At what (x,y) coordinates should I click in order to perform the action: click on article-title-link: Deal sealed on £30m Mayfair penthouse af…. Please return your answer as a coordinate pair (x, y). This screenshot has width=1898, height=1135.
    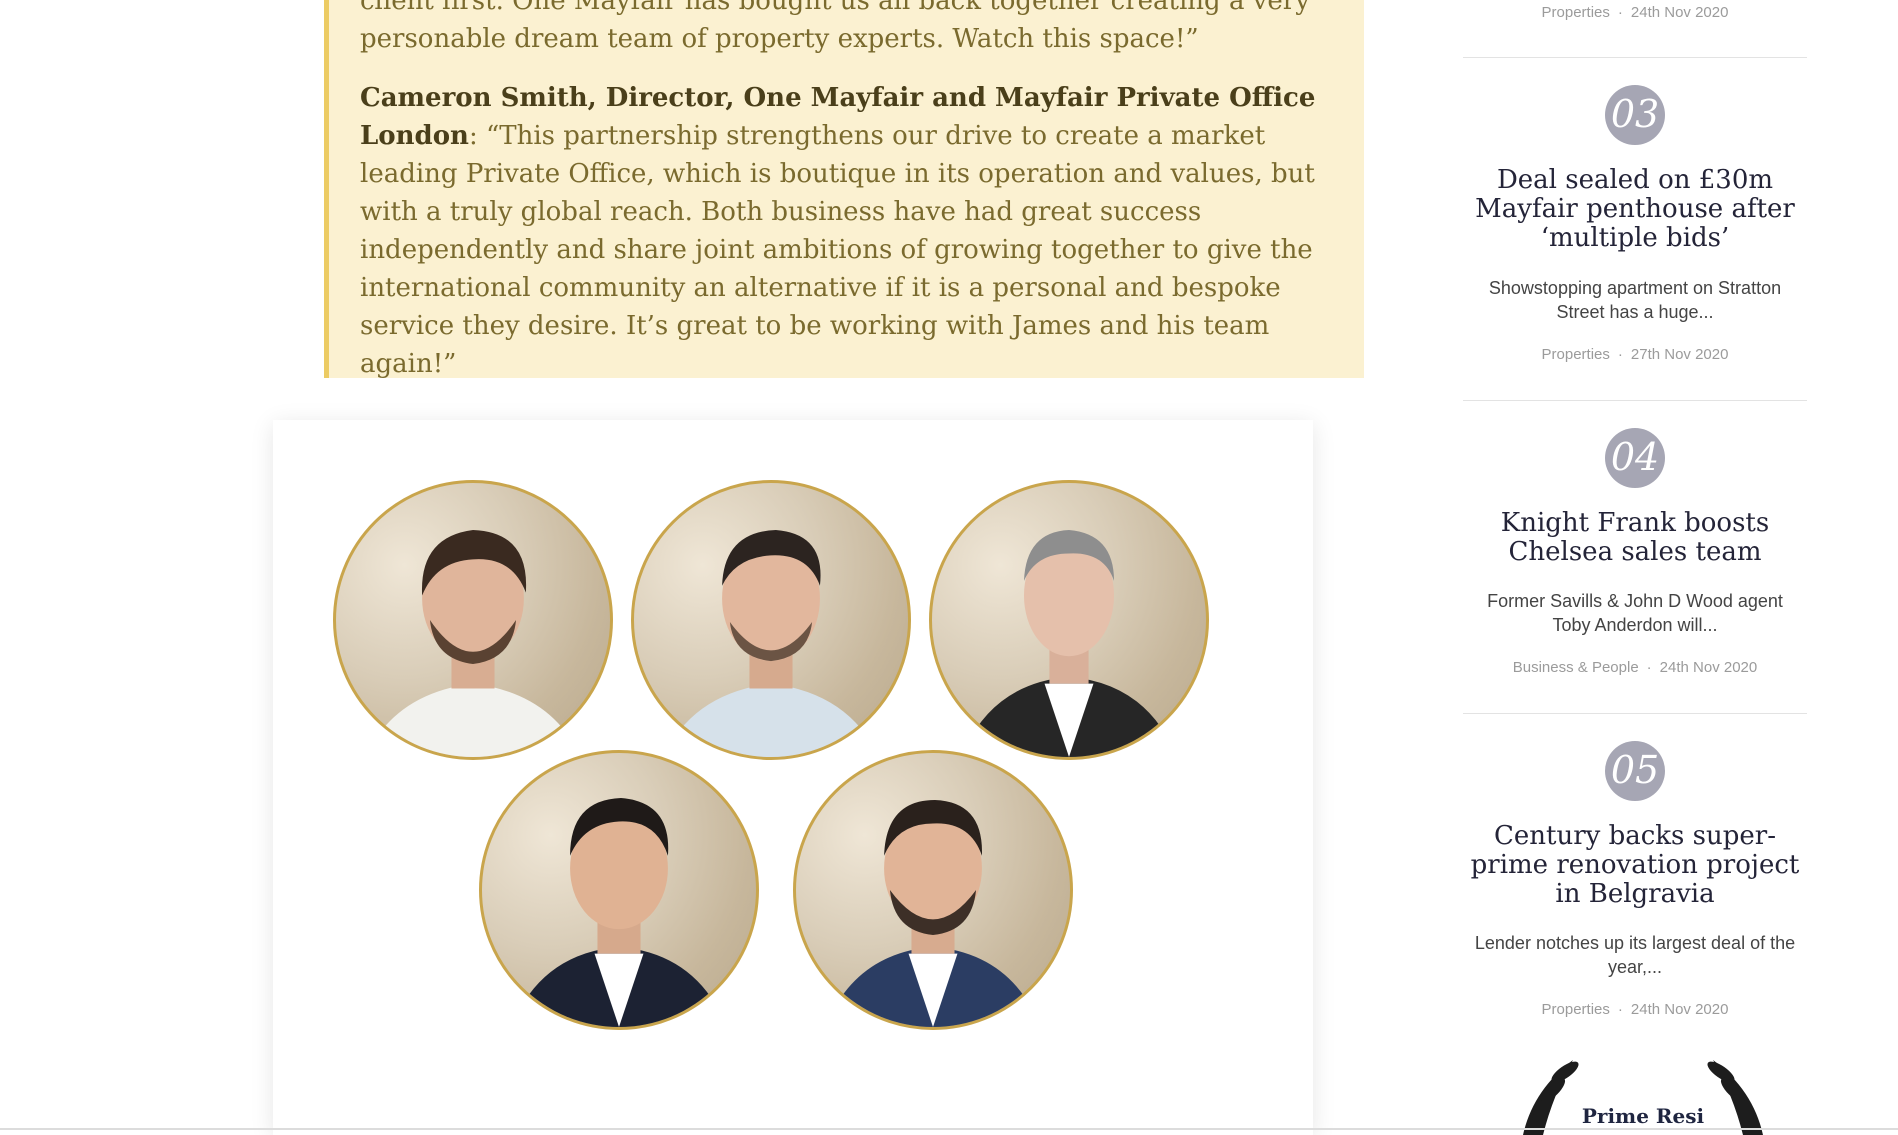
    Looking at the image, I should click on (1635, 209).